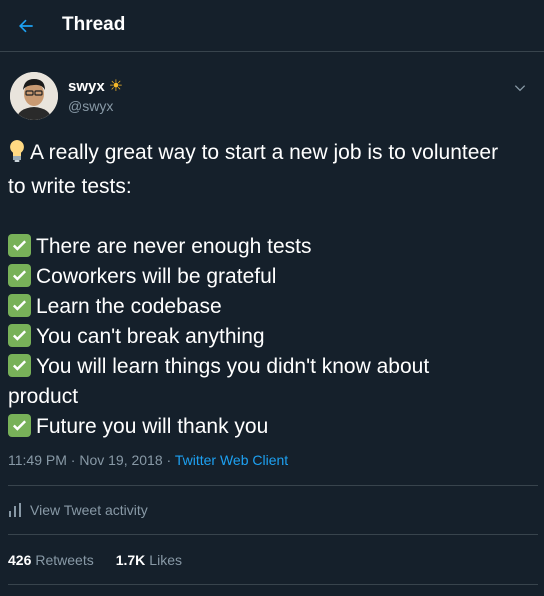 This screenshot has width=544, height=596. I want to click on checklist-item: Coworkers will be grateful, so click(273, 277).